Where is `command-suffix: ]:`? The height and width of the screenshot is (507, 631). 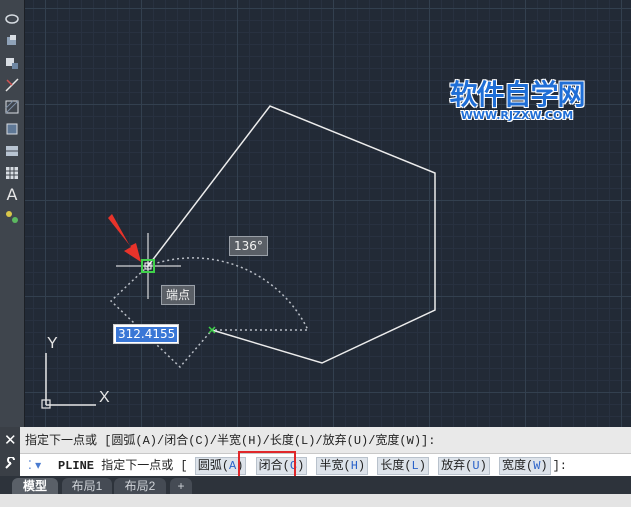 command-suffix: ]: is located at coordinates (559, 466).